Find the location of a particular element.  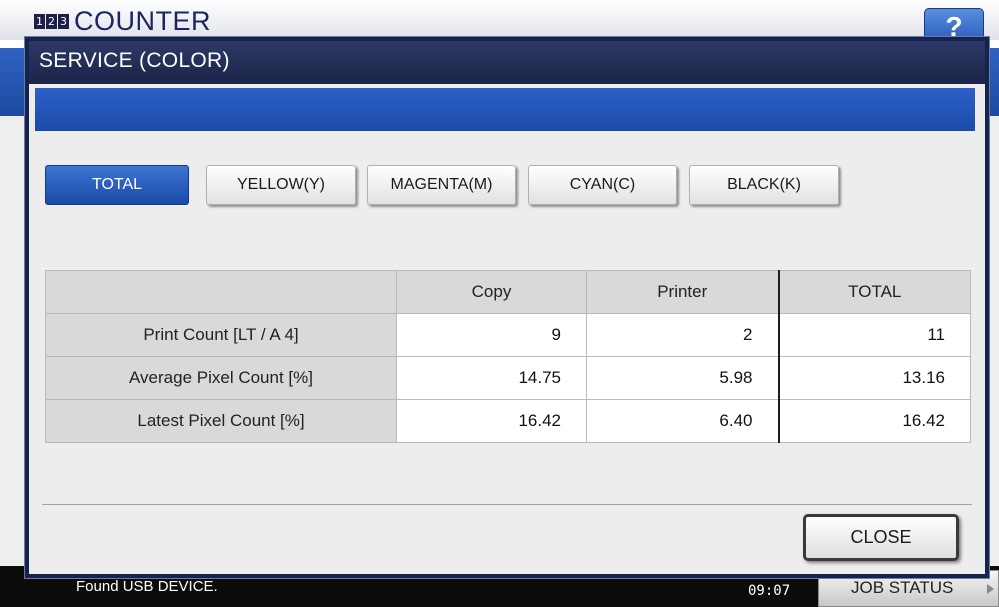

copy-value: 9 is located at coordinates (491, 335).